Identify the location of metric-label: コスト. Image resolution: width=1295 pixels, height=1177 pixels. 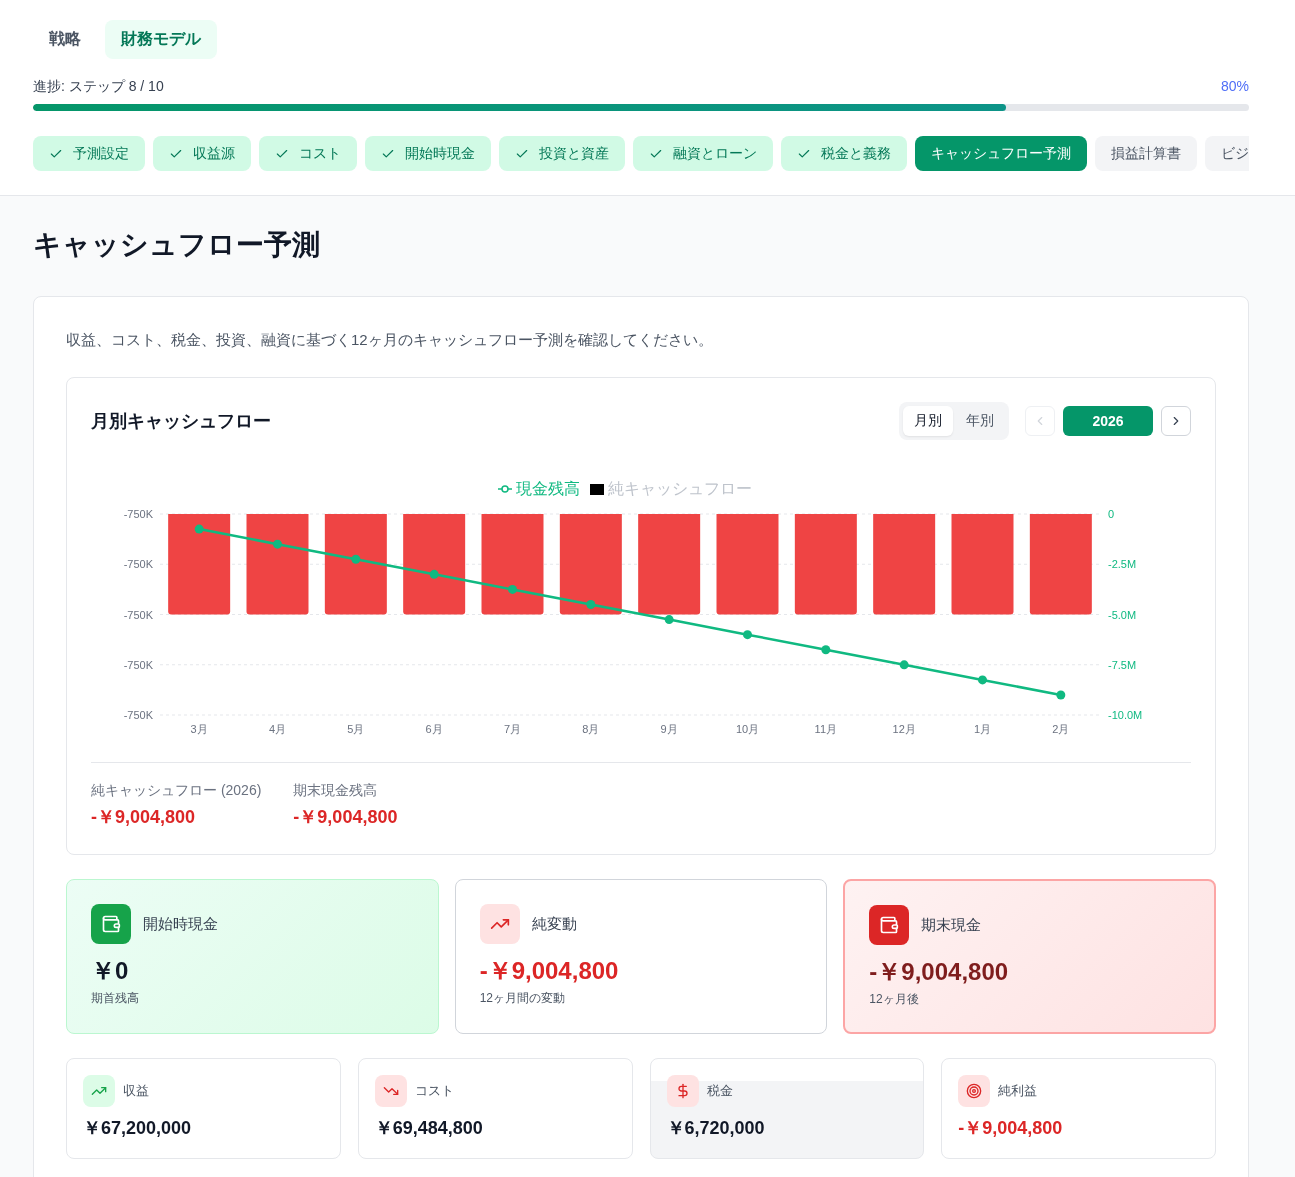
(434, 1091).